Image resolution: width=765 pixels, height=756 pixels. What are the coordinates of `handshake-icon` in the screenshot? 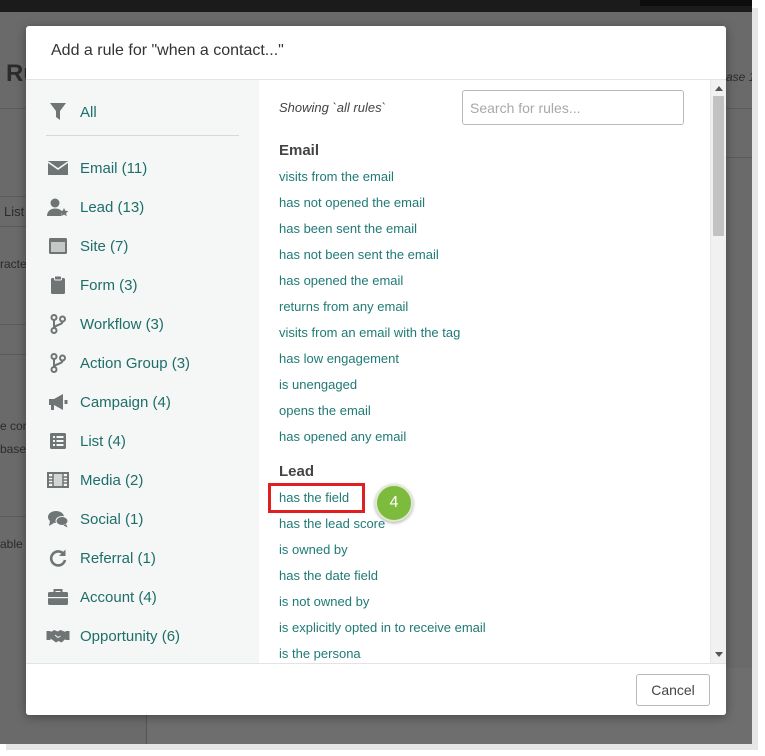 It's located at (58, 636).